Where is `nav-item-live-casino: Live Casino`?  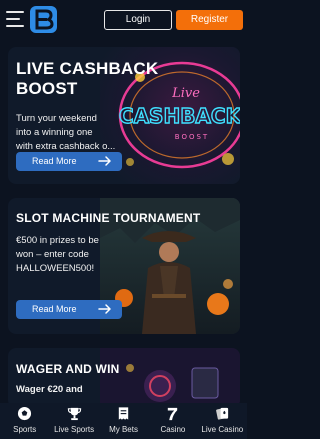 nav-item-live-casino: Live Casino is located at coordinates (222, 421).